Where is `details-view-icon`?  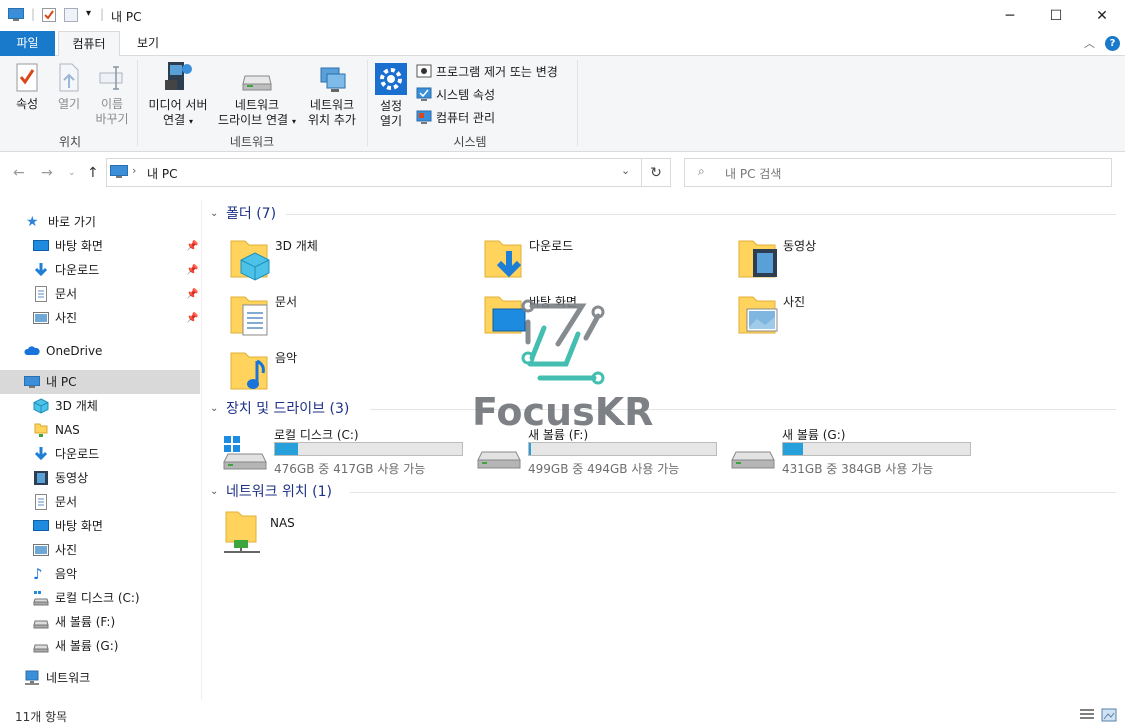
details-view-icon is located at coordinates (1087, 716).